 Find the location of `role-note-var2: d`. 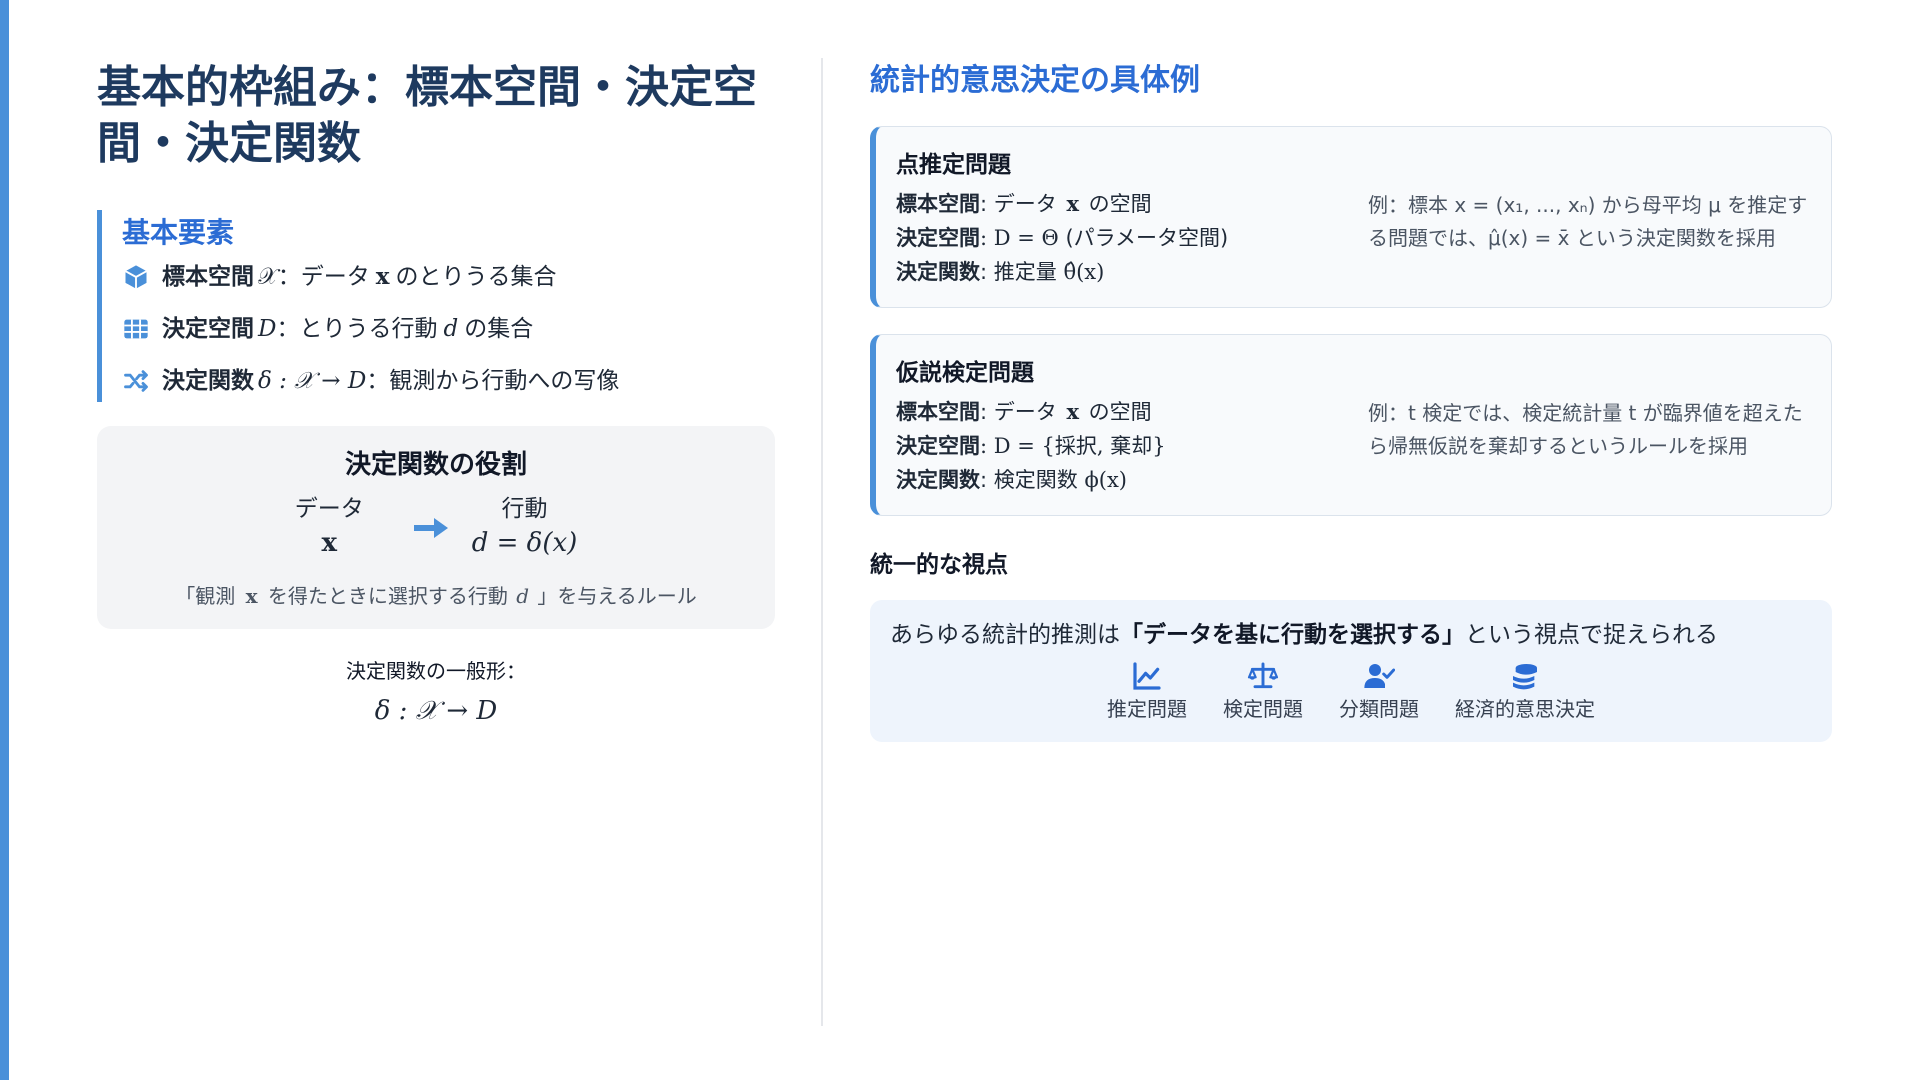

role-note-var2: d is located at coordinates (523, 596).